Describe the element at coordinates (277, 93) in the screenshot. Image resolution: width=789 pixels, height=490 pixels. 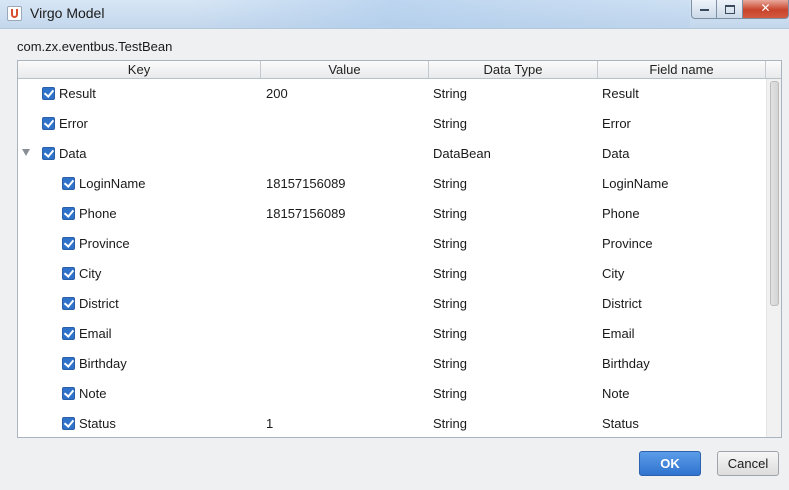
I see `row-value: 200` at that location.